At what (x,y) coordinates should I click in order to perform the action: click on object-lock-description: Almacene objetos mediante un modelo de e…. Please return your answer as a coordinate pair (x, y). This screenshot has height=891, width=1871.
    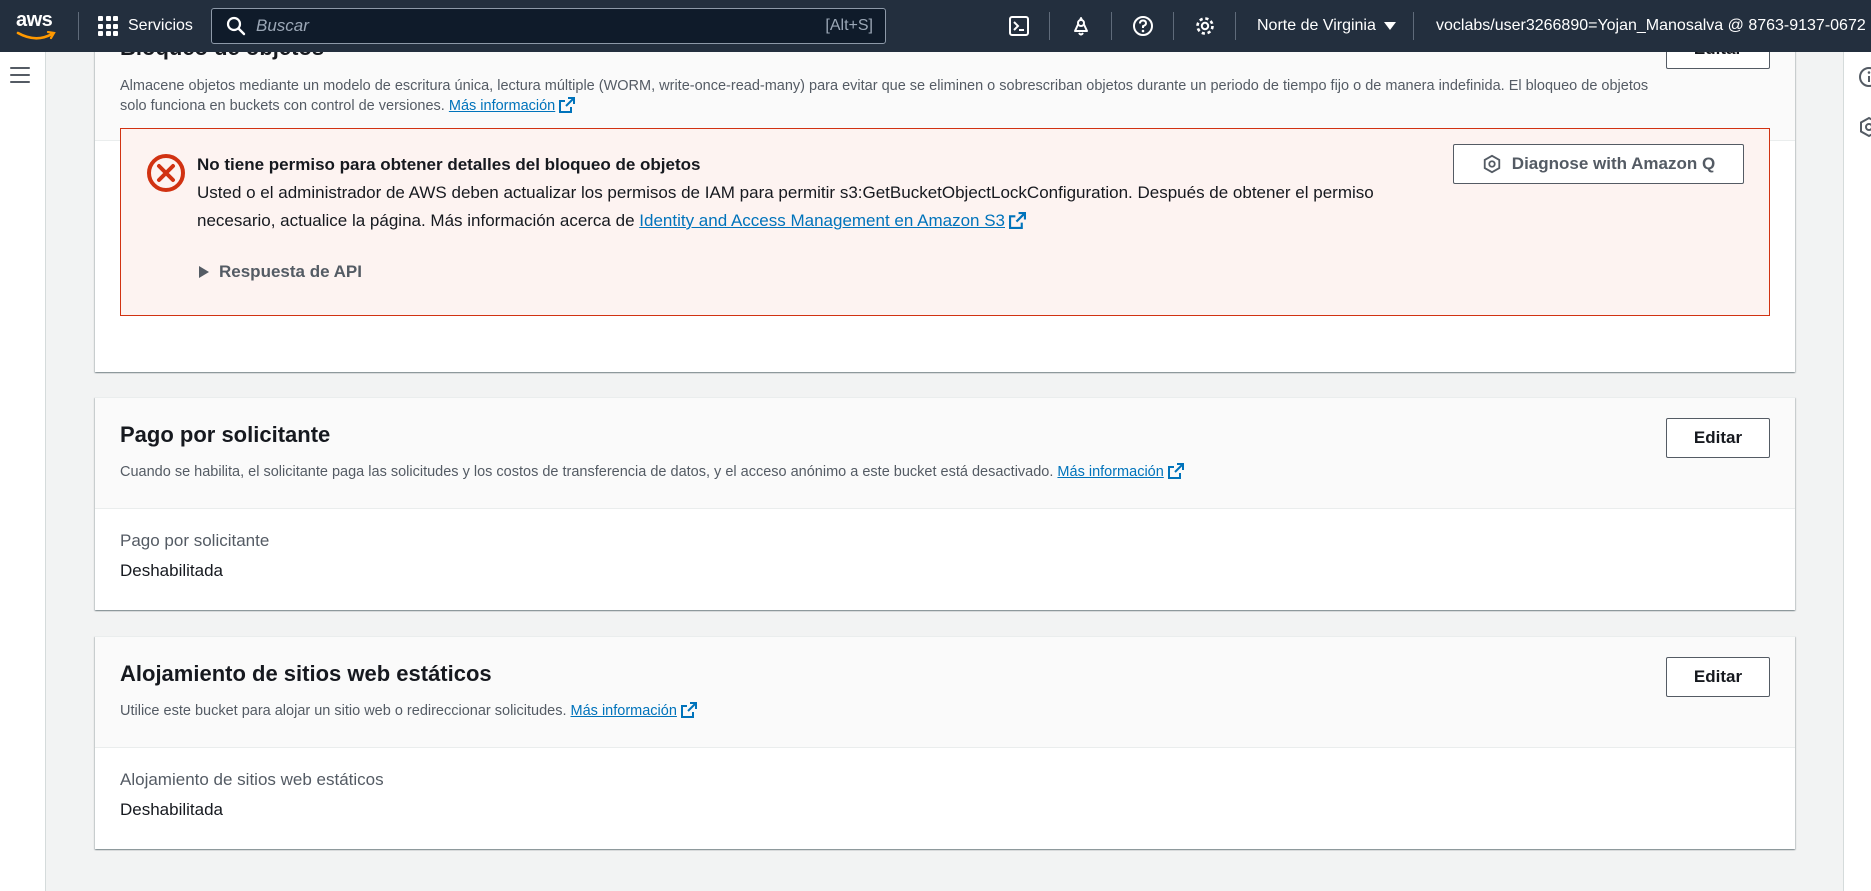
    Looking at the image, I should click on (950, 96).